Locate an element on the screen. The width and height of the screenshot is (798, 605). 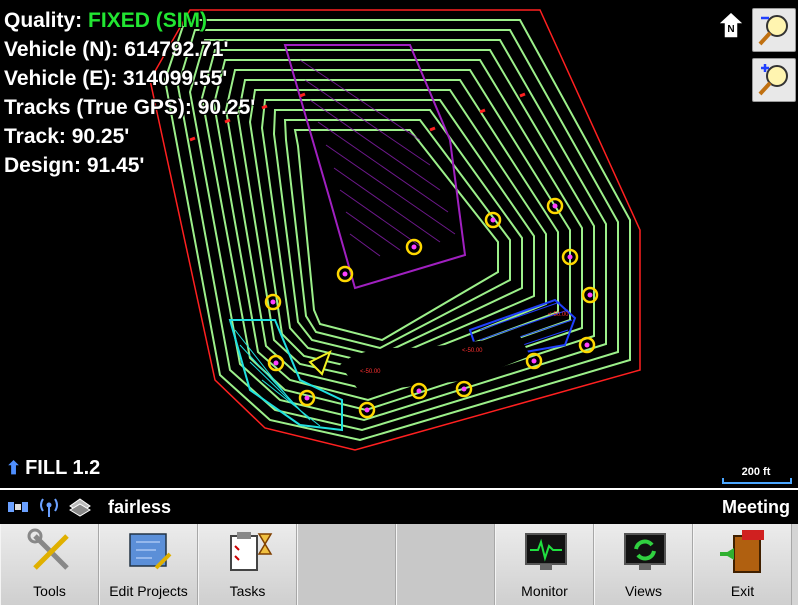
cut-fill-indicator: ⬆ FILL 1.2 is located at coordinates (53, 468).